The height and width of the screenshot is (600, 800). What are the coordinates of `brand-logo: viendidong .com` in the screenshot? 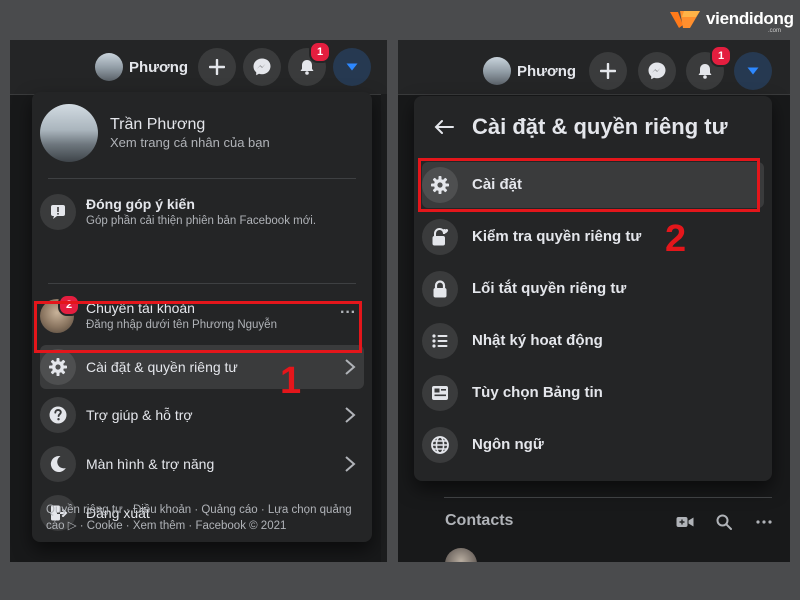 It's located at (733, 20).